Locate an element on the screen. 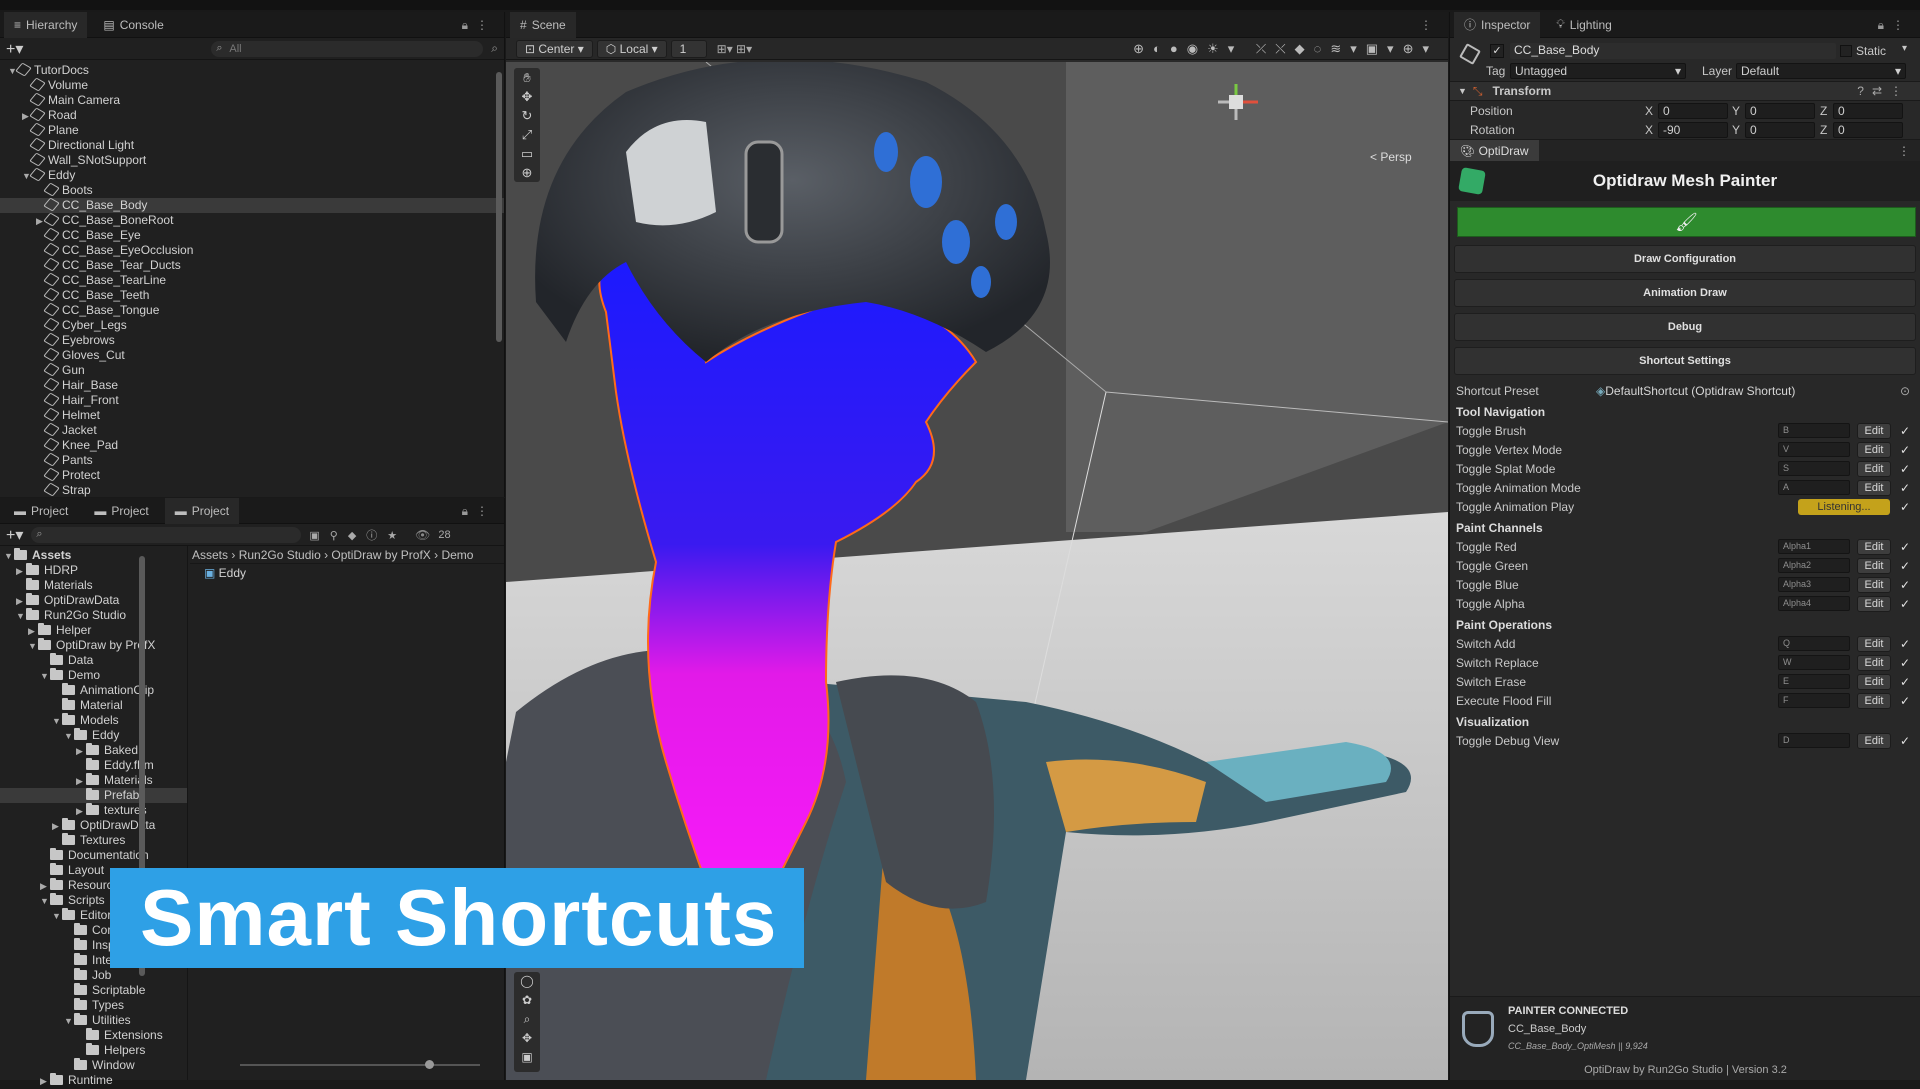 The height and width of the screenshot is (1089, 1920). tab-project-2: ▬ Project is located at coordinates (121, 511).